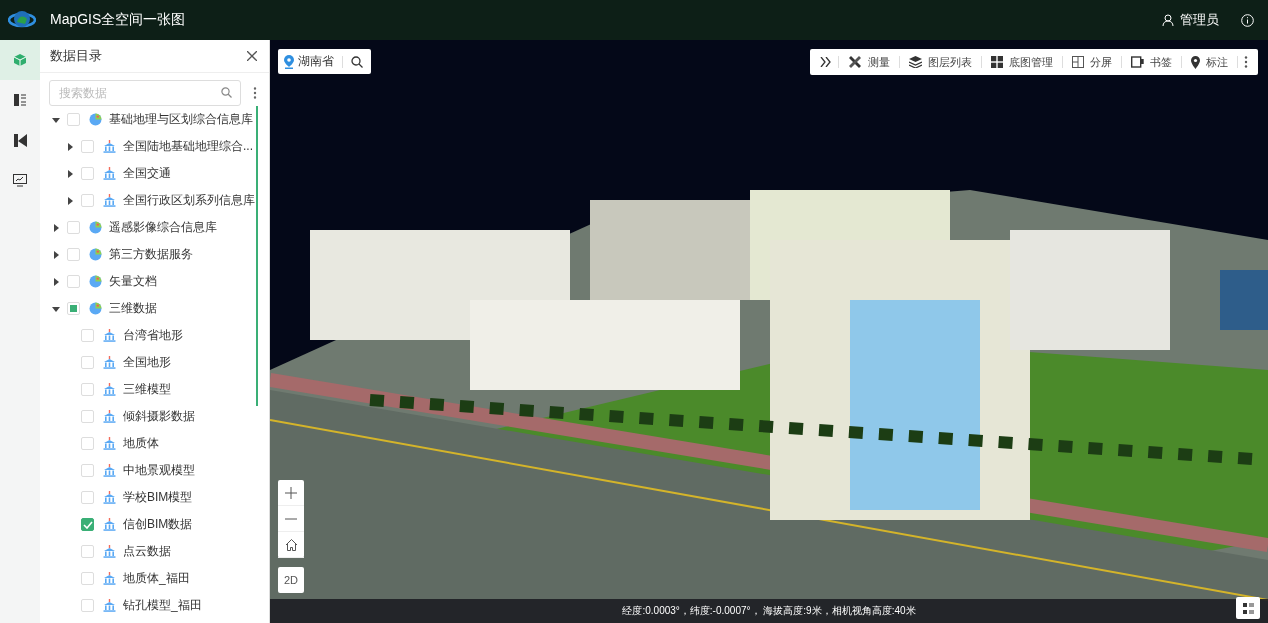 Image resolution: width=1268 pixels, height=623 pixels. Describe the element at coordinates (291, 518) in the screenshot. I see `minus-icon` at that location.